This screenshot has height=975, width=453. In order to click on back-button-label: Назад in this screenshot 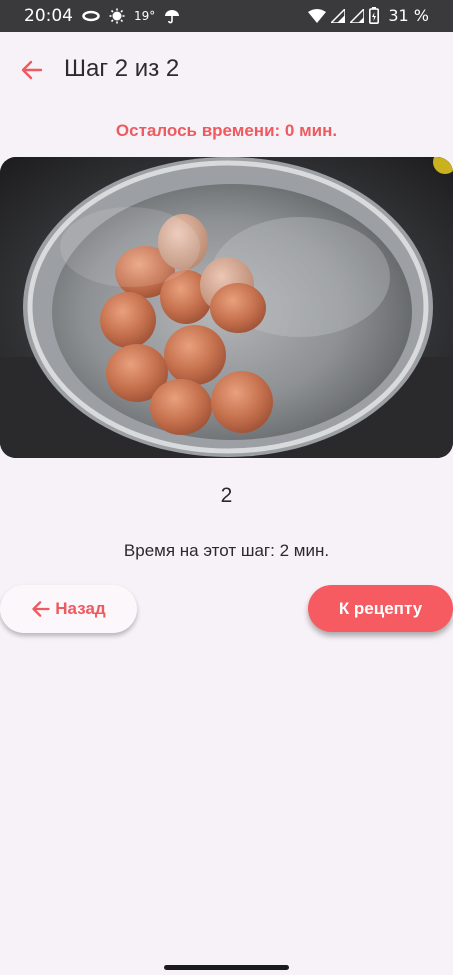, I will do `click(80, 608)`.